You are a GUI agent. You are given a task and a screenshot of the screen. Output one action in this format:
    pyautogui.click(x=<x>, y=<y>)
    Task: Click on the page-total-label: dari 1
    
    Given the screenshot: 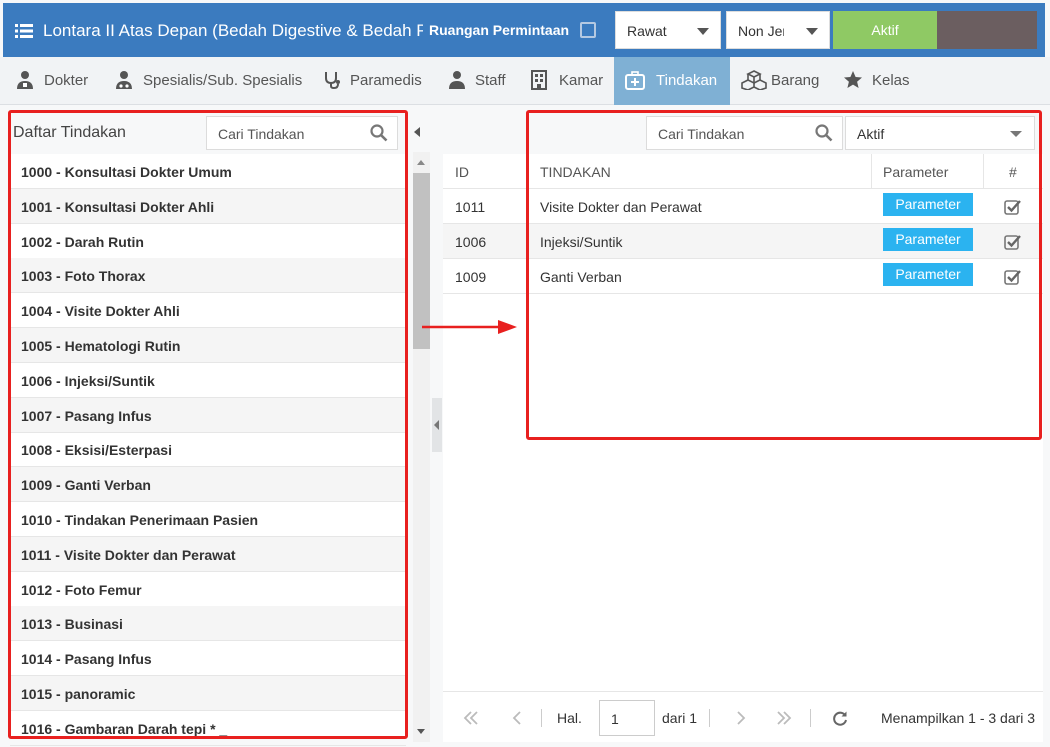 What is the action you would take?
    pyautogui.click(x=680, y=718)
    